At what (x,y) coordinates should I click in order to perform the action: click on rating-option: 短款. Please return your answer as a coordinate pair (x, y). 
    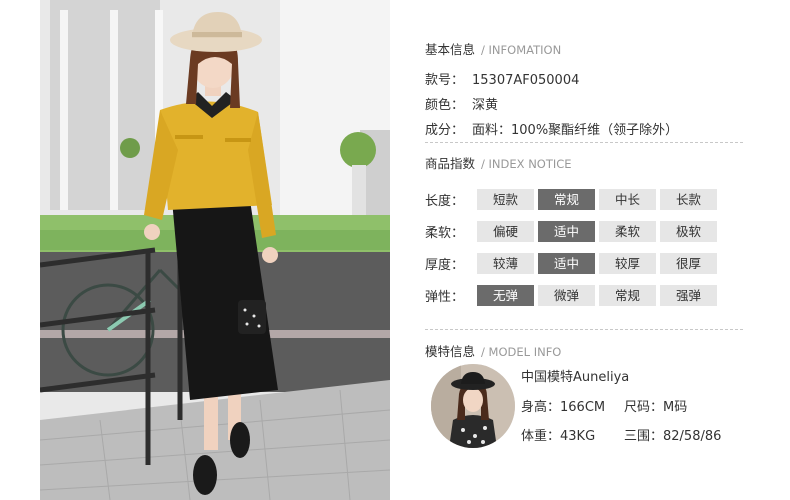
    Looking at the image, I should click on (505, 199).